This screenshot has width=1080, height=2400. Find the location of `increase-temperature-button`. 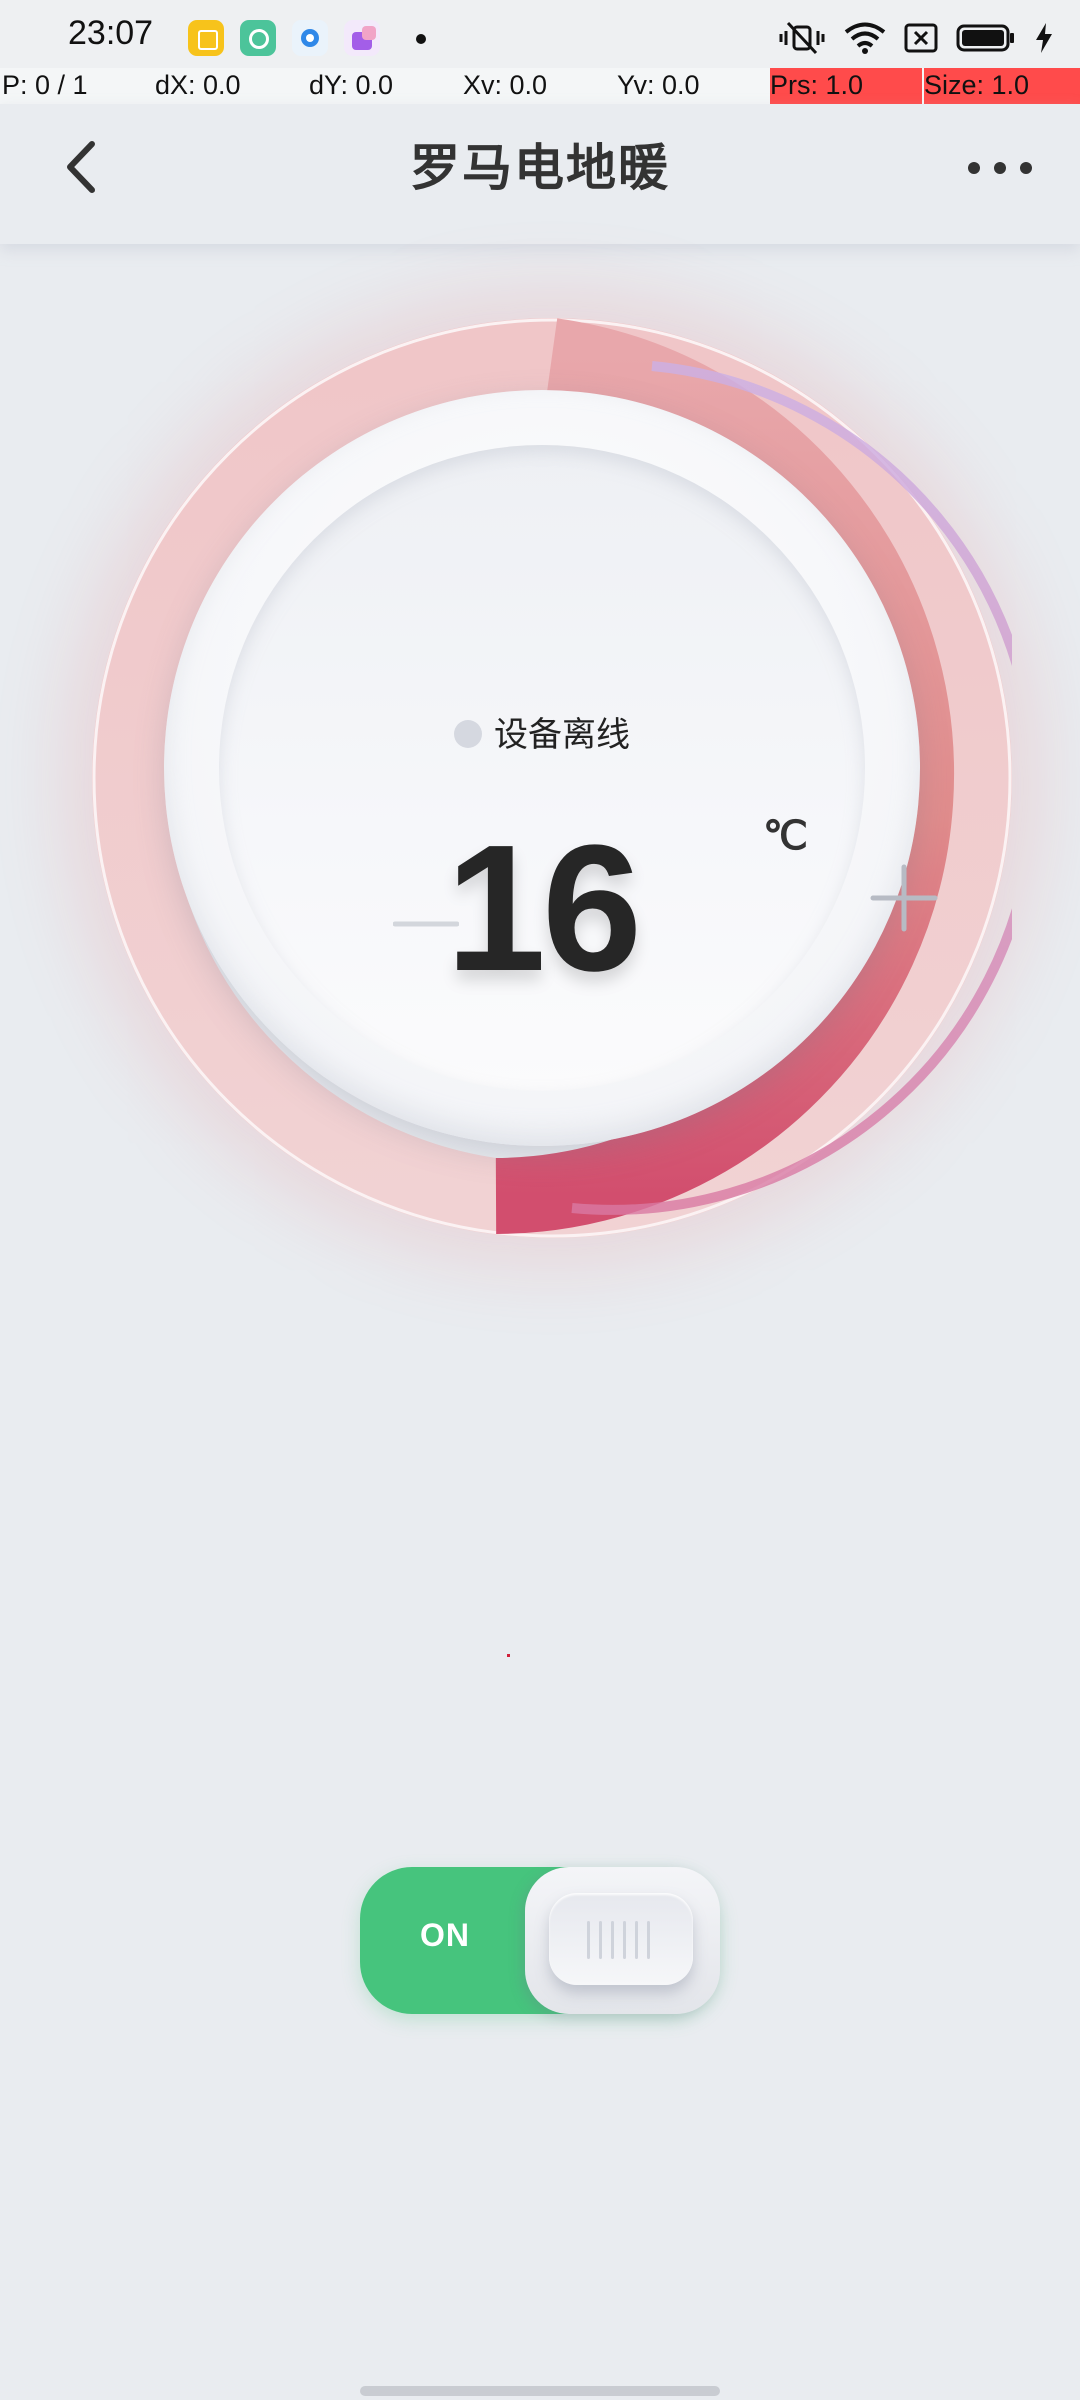

increase-temperature-button is located at coordinates (904, 898).